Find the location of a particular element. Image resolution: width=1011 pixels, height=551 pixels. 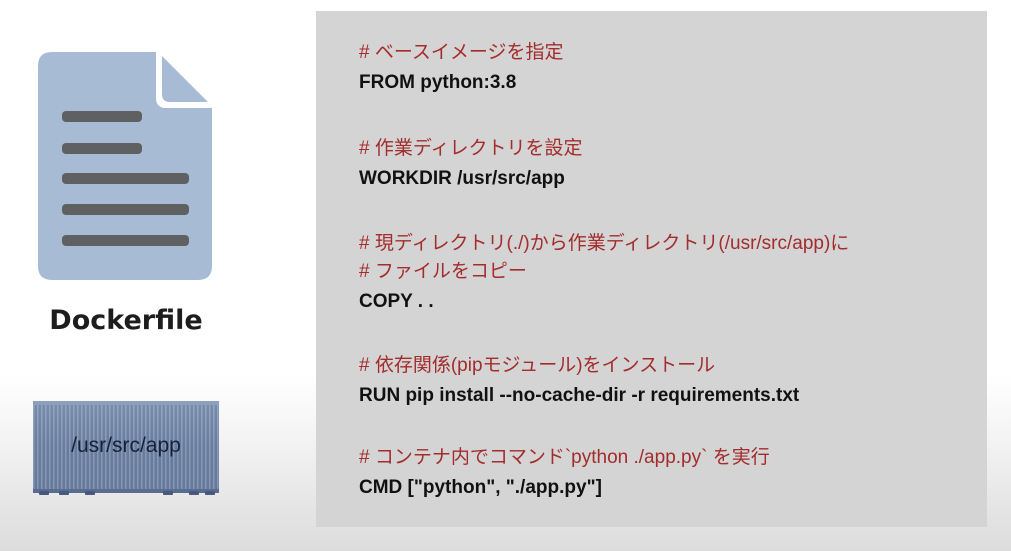

command-copy: COPY . . is located at coordinates (396, 301).